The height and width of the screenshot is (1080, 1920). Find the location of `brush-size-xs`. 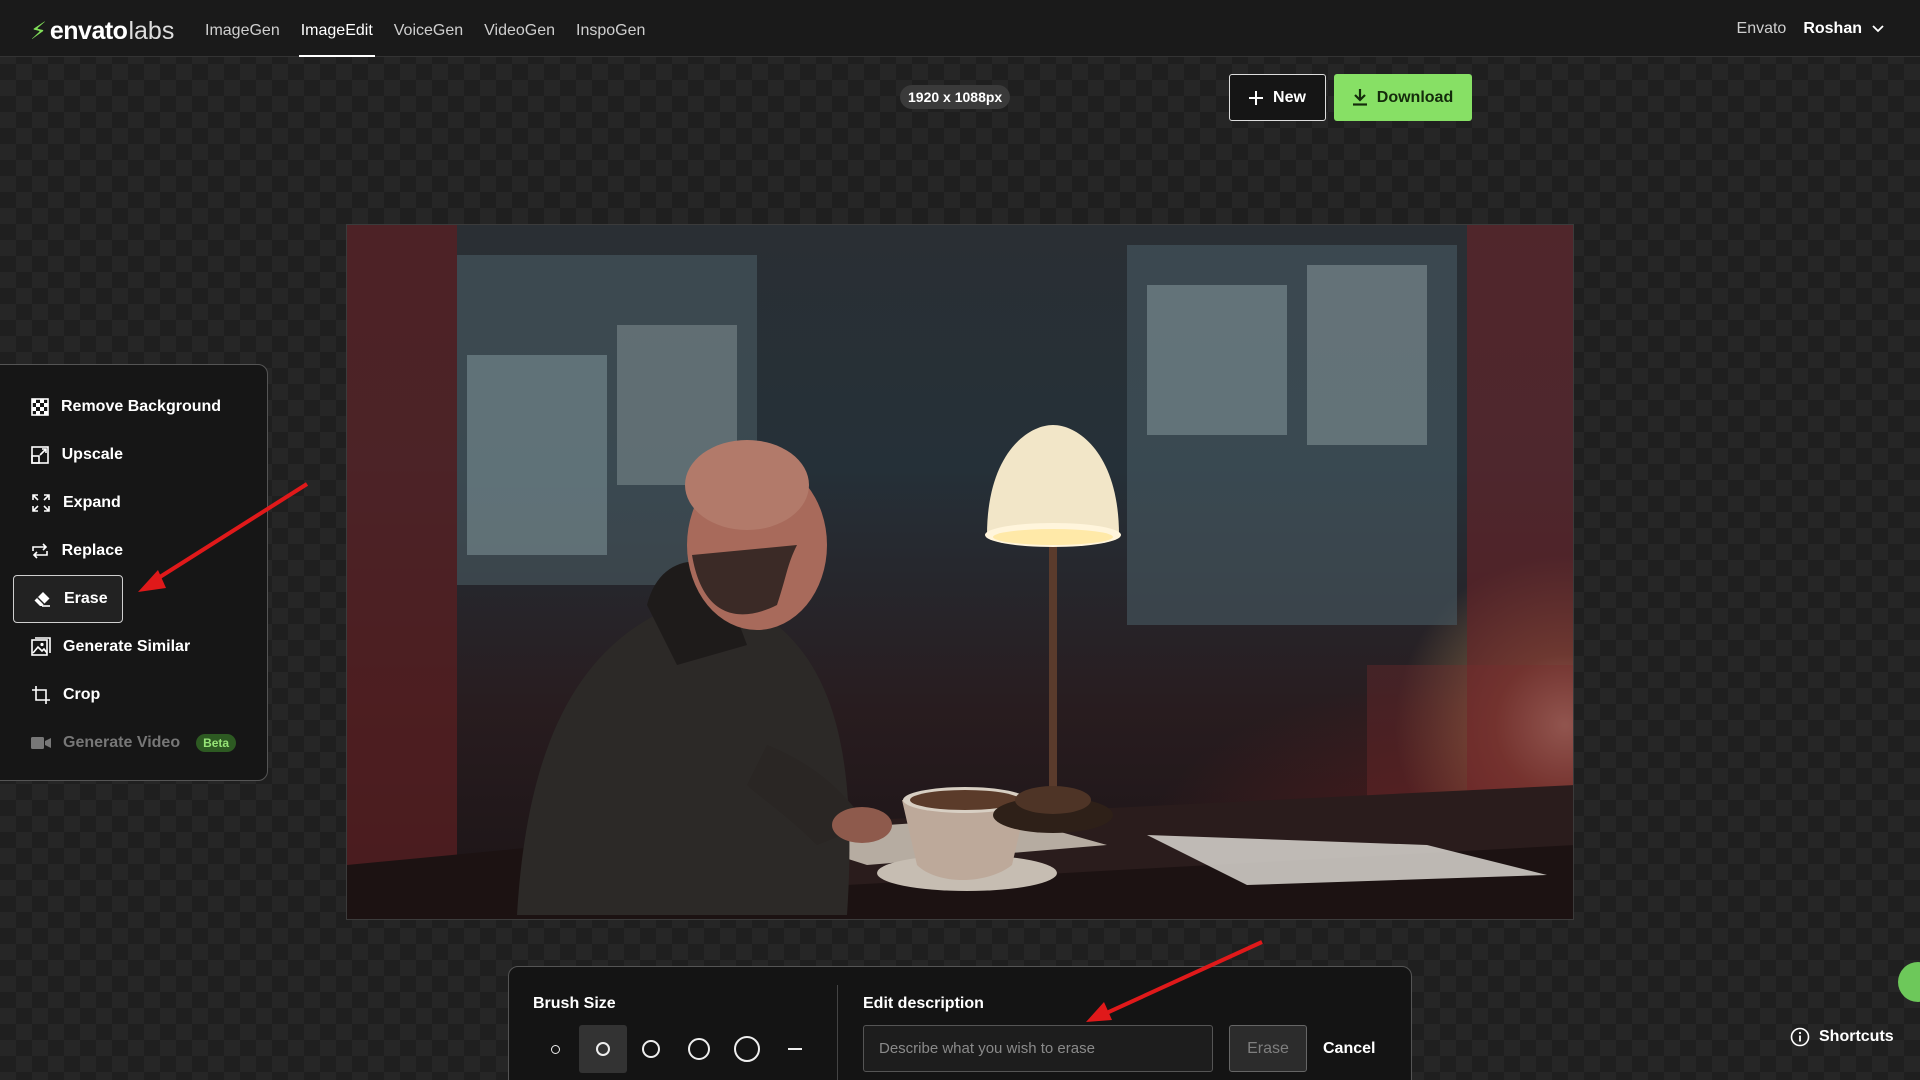

brush-size-xs is located at coordinates (555, 1049).